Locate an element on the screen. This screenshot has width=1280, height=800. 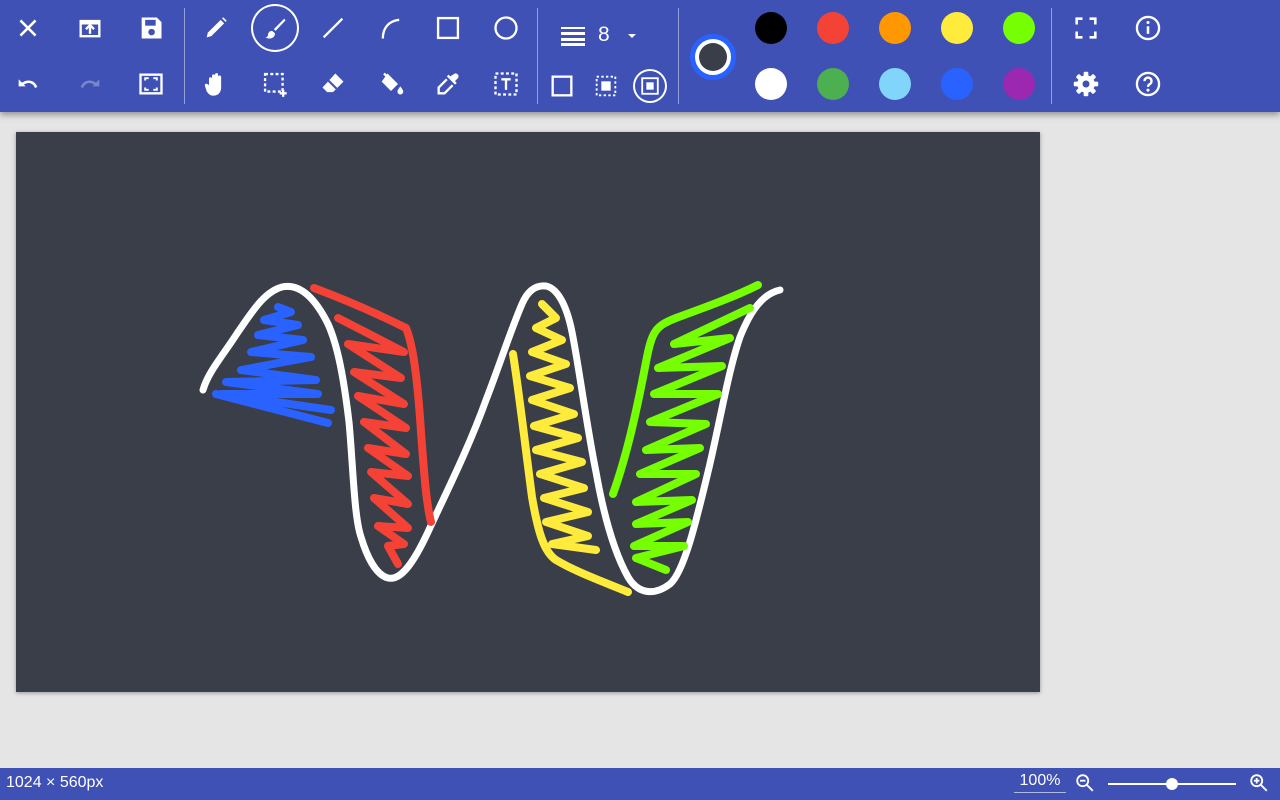
current-color-picker is located at coordinates (713, 57).